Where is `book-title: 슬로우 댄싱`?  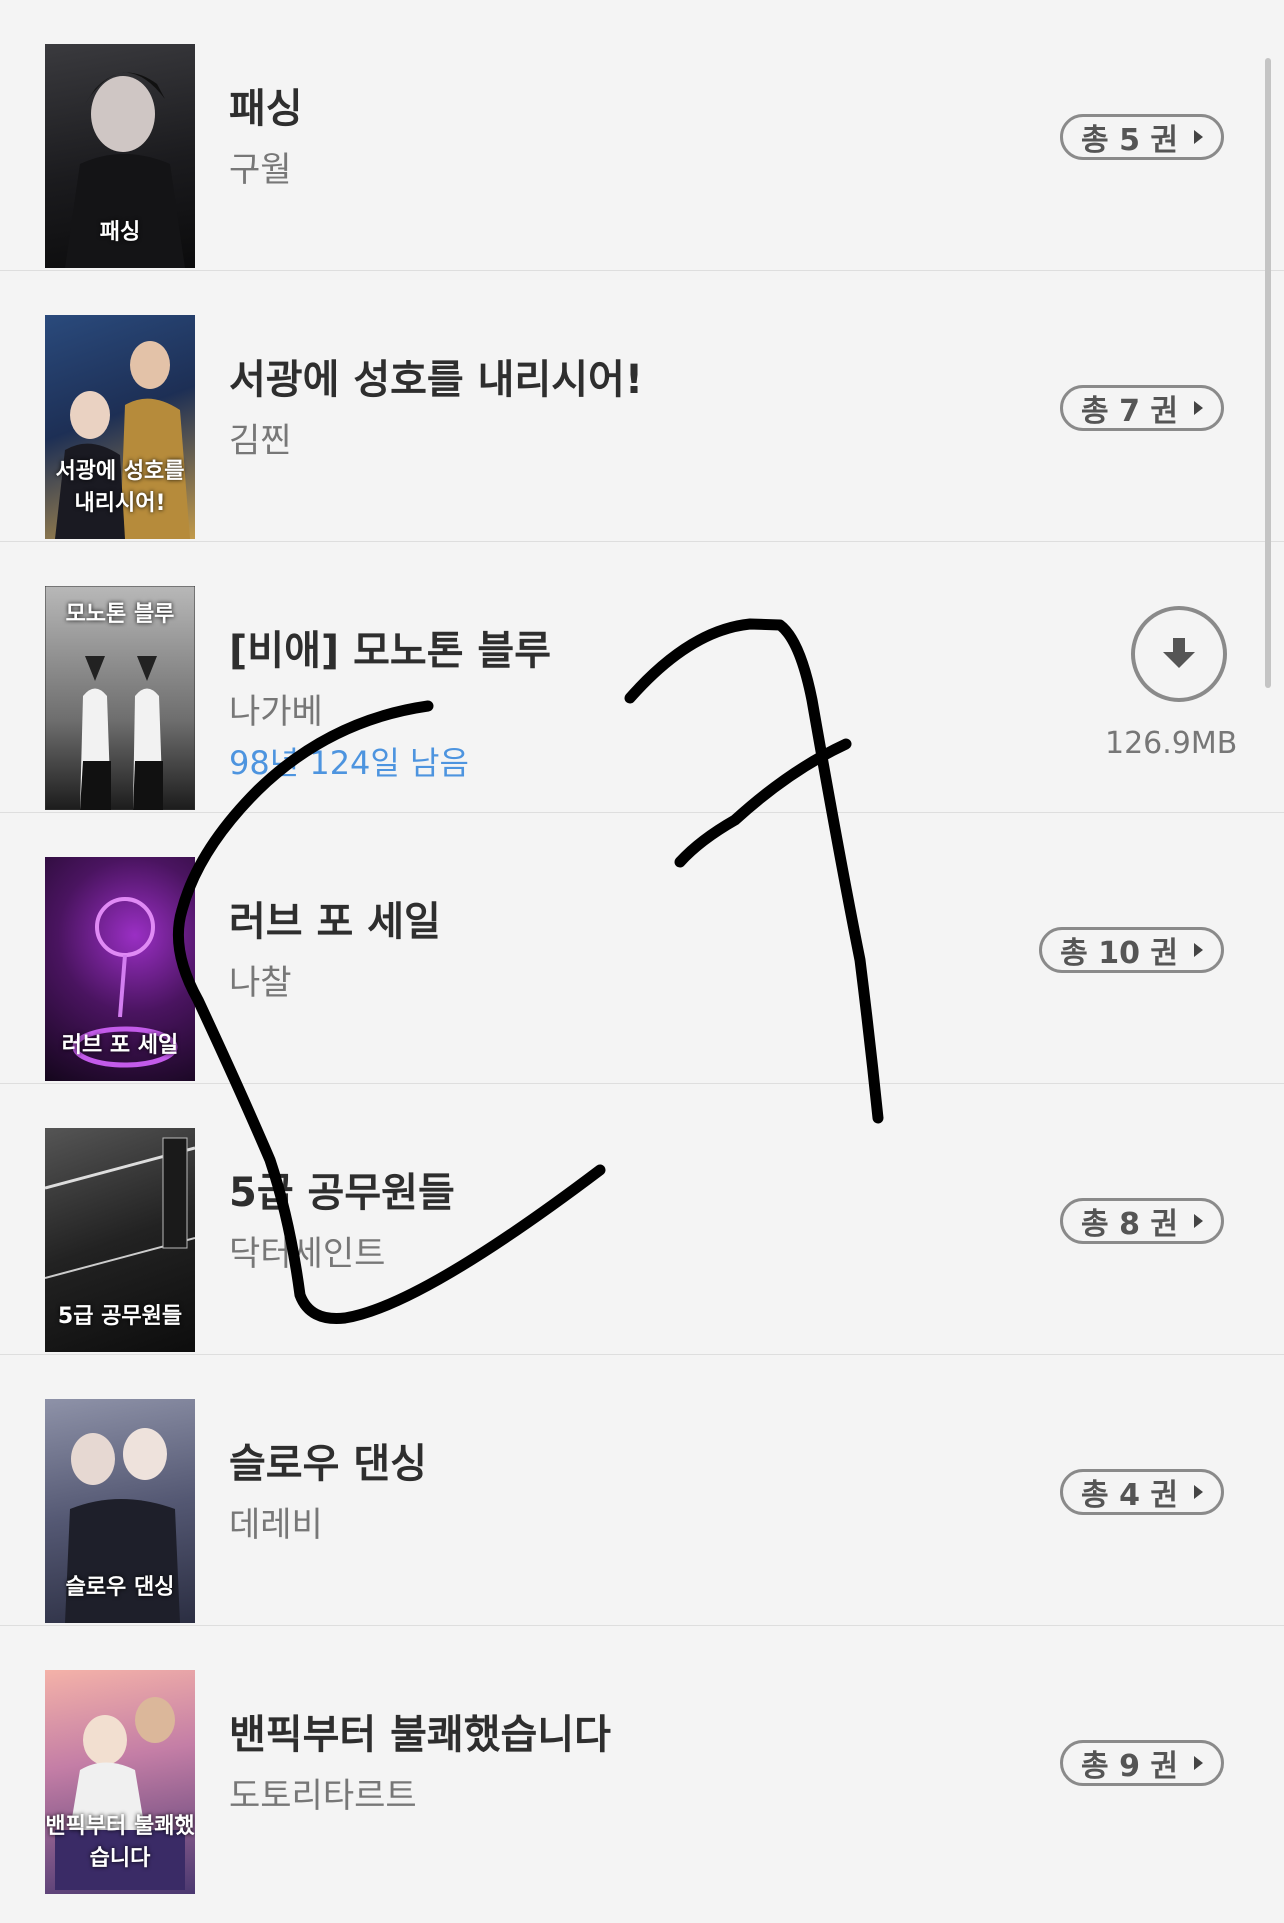 book-title: 슬로우 댄싱 is located at coordinates (328, 1464).